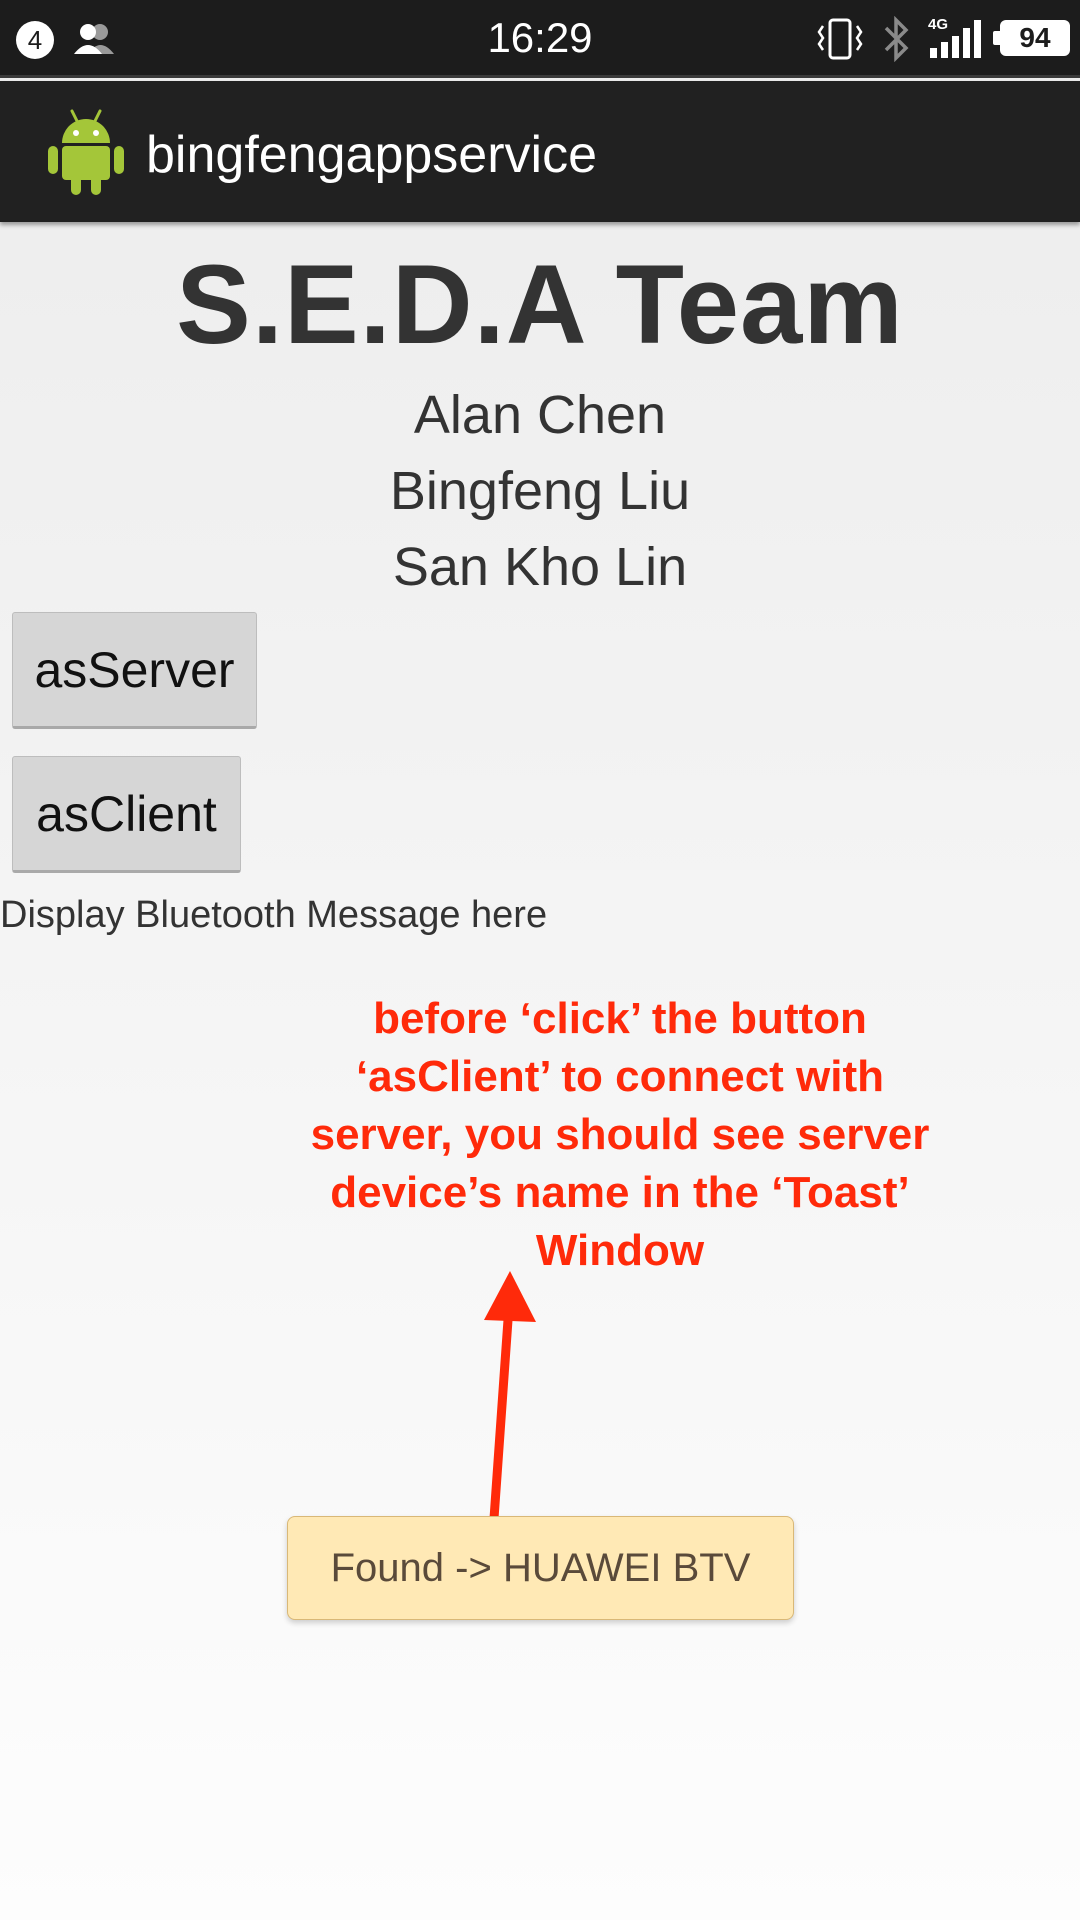 The image size is (1080, 1920). I want to click on vibrate-icon, so click(840, 39).